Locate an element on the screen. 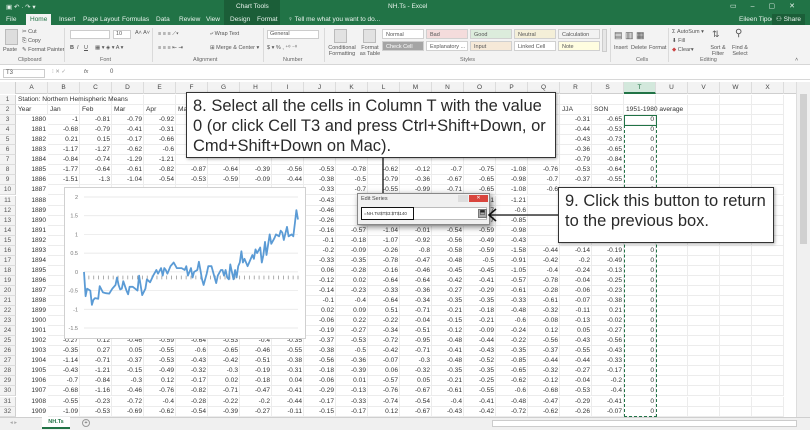 This screenshot has height=430, width=810. dialog-minimize-button is located at coordinates (463, 198).